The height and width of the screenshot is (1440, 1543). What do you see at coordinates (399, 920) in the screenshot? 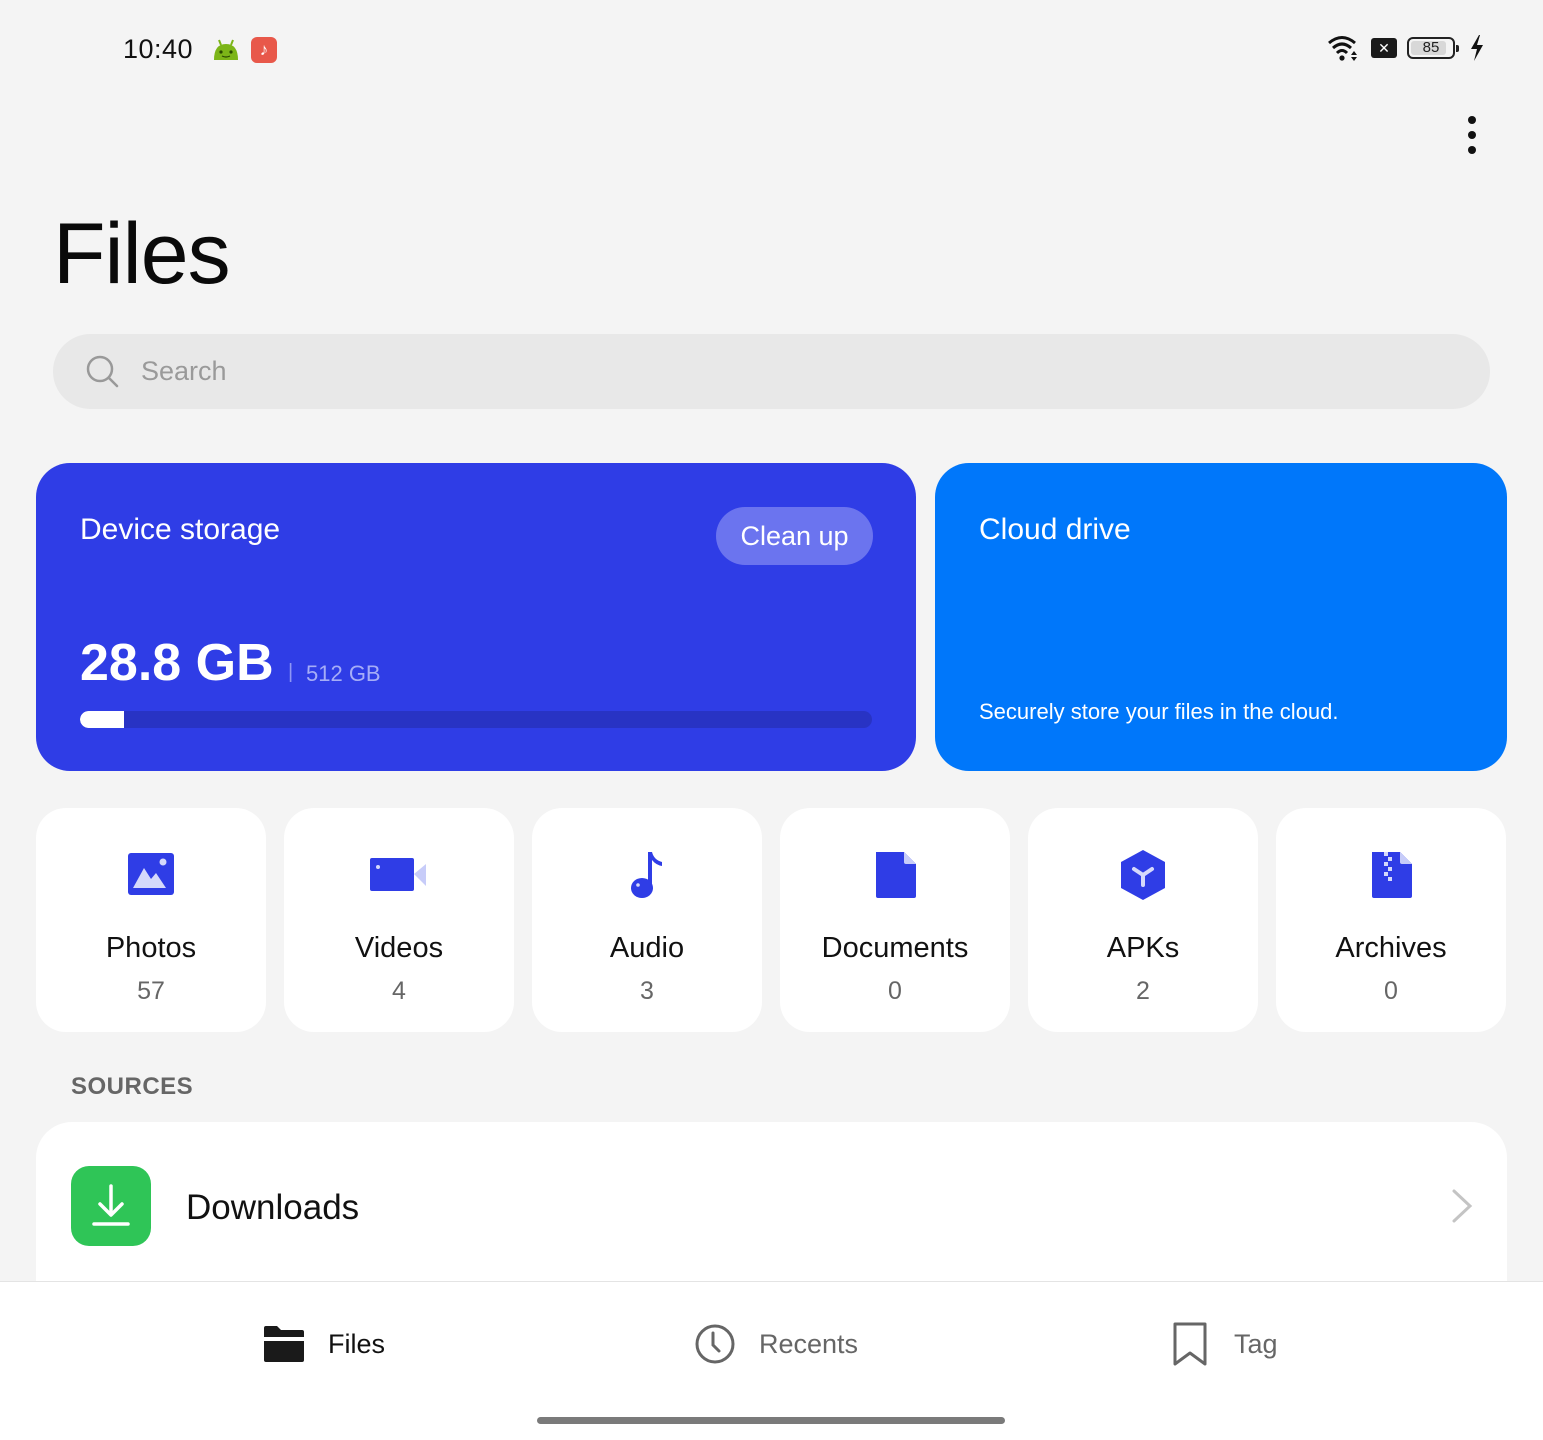
I see `category-videos: Videos 4` at bounding box center [399, 920].